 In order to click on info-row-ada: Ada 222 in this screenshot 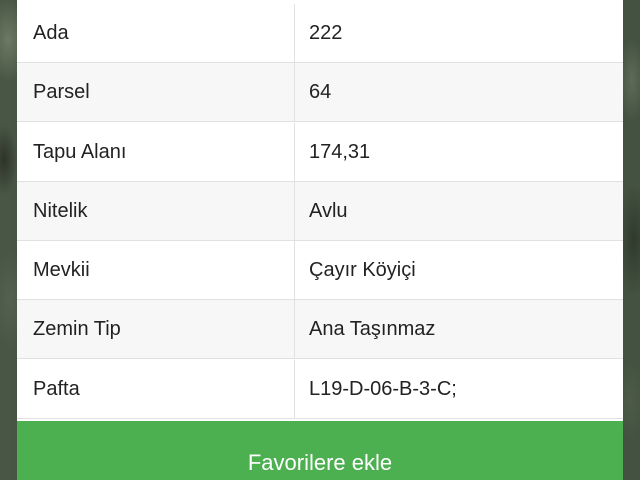, I will do `click(320, 33)`.